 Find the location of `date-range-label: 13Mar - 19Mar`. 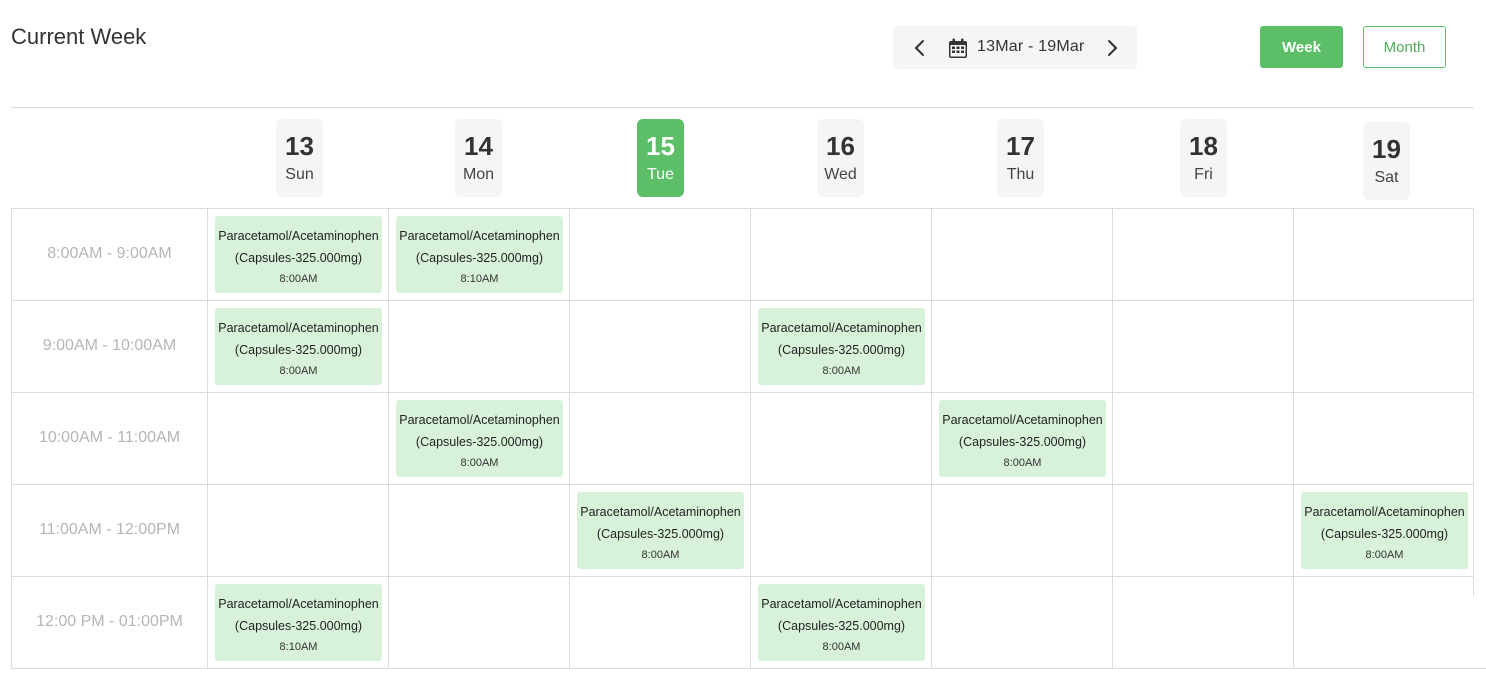

date-range-label: 13Mar - 19Mar is located at coordinates (1031, 46).